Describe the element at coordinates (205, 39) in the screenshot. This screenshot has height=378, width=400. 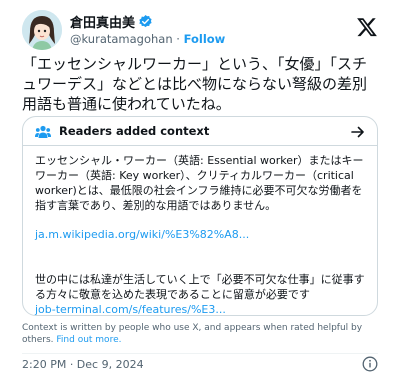
I see `follow-button: Follow` at that location.